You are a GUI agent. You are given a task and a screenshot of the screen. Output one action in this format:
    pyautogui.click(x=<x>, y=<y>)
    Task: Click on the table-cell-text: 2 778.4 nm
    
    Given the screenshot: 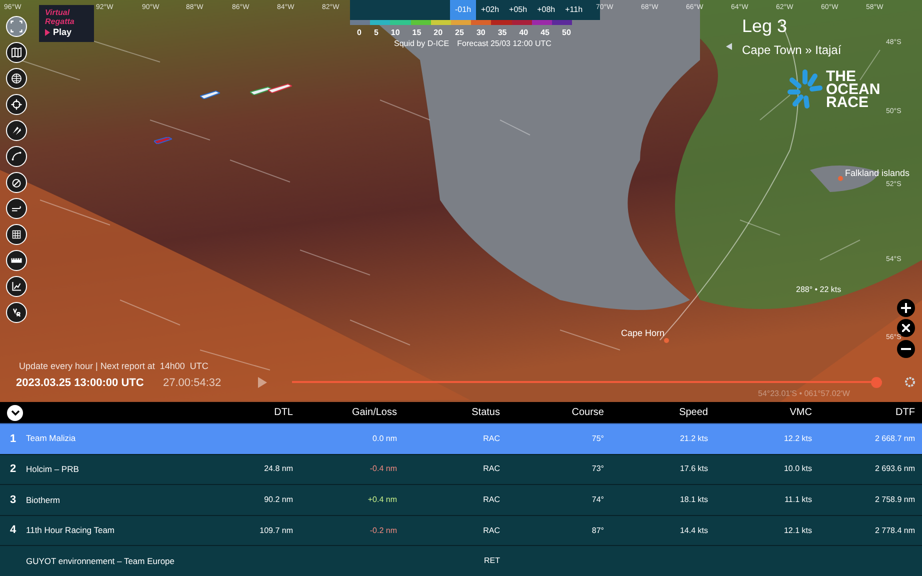 What is the action you would take?
    pyautogui.click(x=894, y=530)
    